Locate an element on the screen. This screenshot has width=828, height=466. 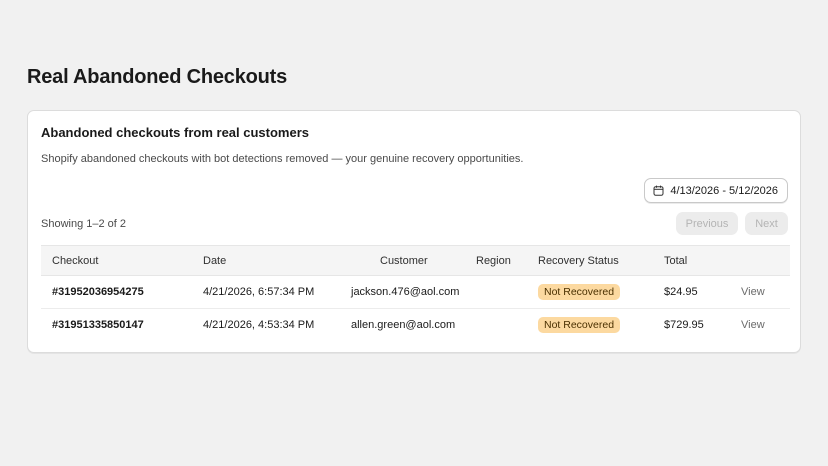
header-total: Total is located at coordinates (676, 261).